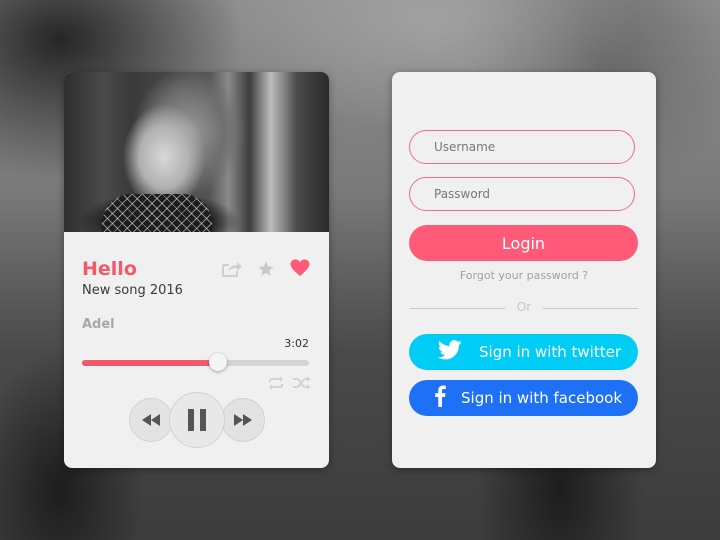  I want to click on facebook-icon, so click(440, 398).